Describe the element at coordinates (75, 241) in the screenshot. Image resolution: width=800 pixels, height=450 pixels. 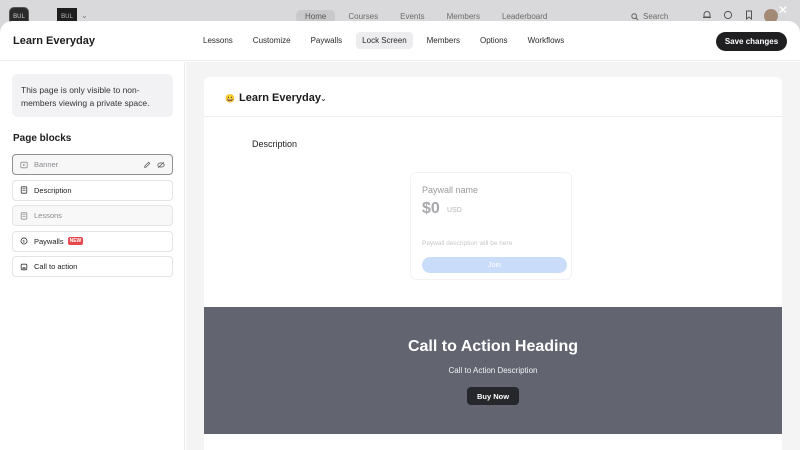
I see `new-badge: NEW` at that location.